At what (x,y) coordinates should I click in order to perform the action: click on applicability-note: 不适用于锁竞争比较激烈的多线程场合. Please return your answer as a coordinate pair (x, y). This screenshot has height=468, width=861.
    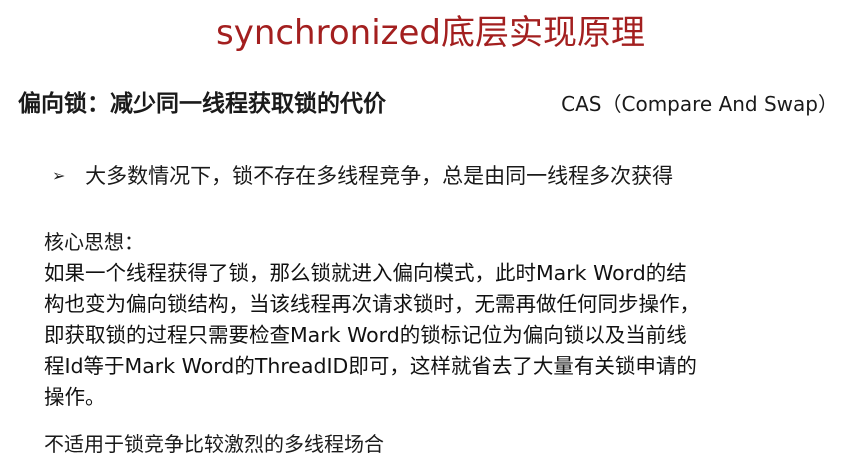
    Looking at the image, I should click on (214, 444).